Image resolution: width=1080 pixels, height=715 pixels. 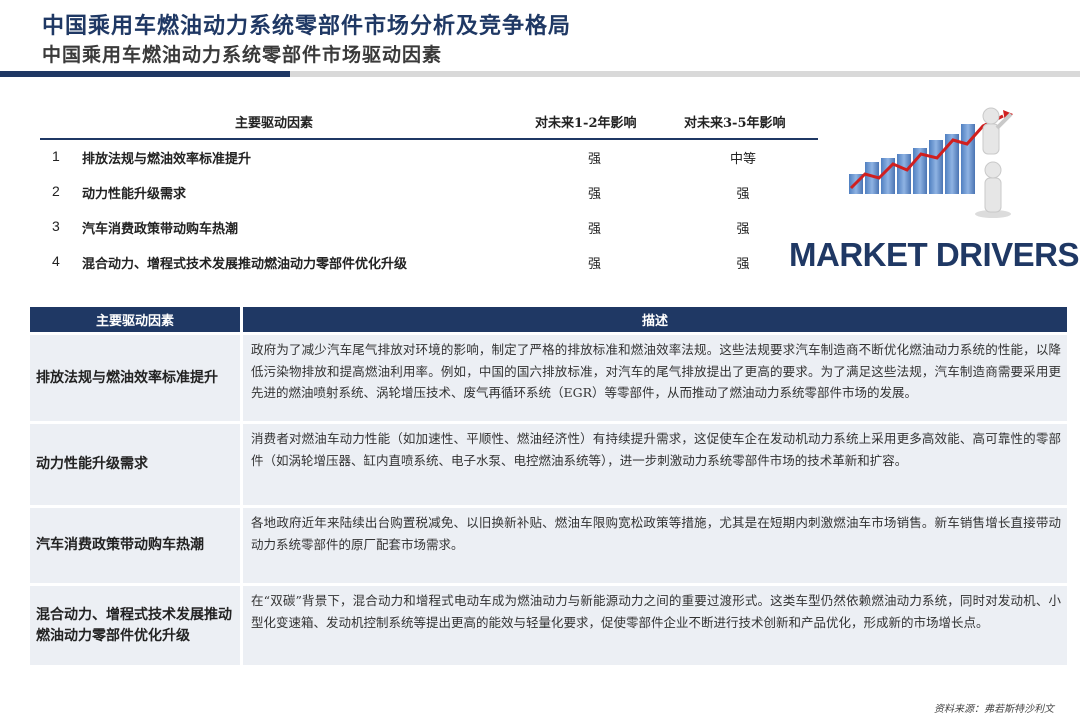 I want to click on summary-row-factor: 汽车消费政策带动购车热潮, so click(x=160, y=229).